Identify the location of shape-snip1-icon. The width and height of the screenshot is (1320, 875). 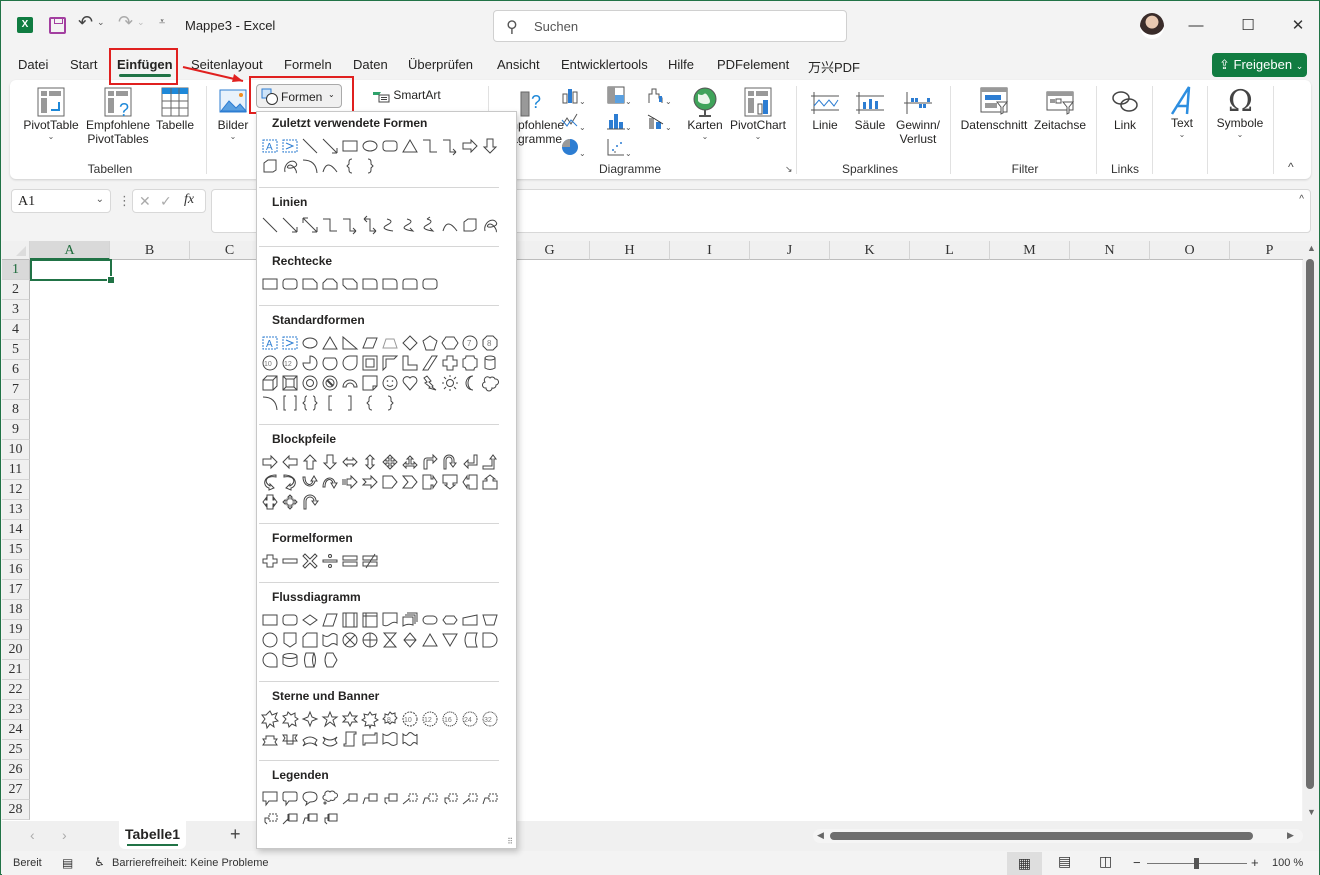
(310, 284).